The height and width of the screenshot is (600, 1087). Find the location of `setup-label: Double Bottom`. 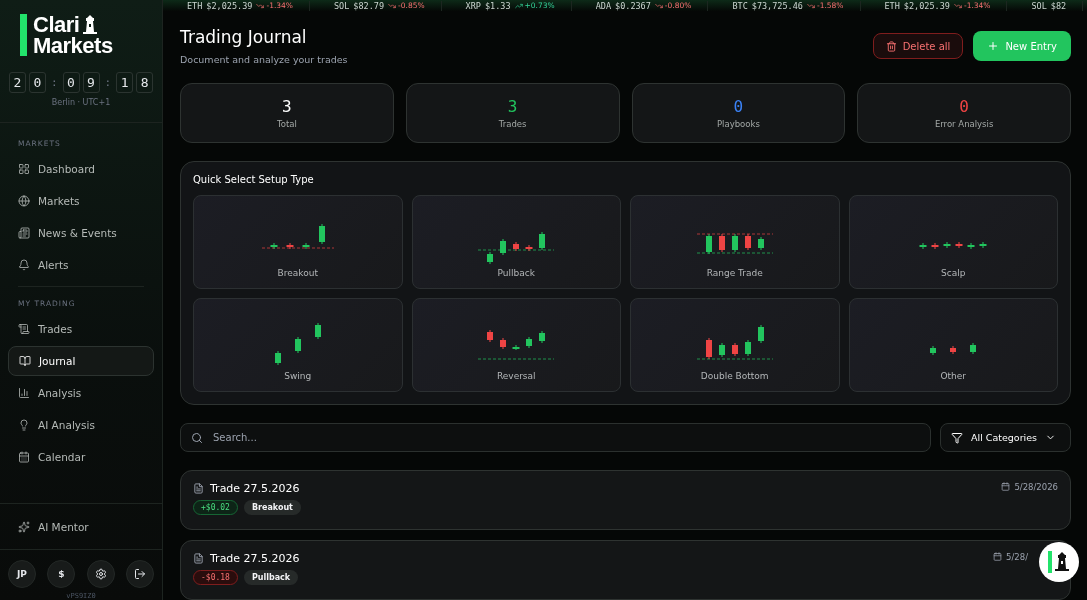

setup-label: Double Bottom is located at coordinates (734, 376).